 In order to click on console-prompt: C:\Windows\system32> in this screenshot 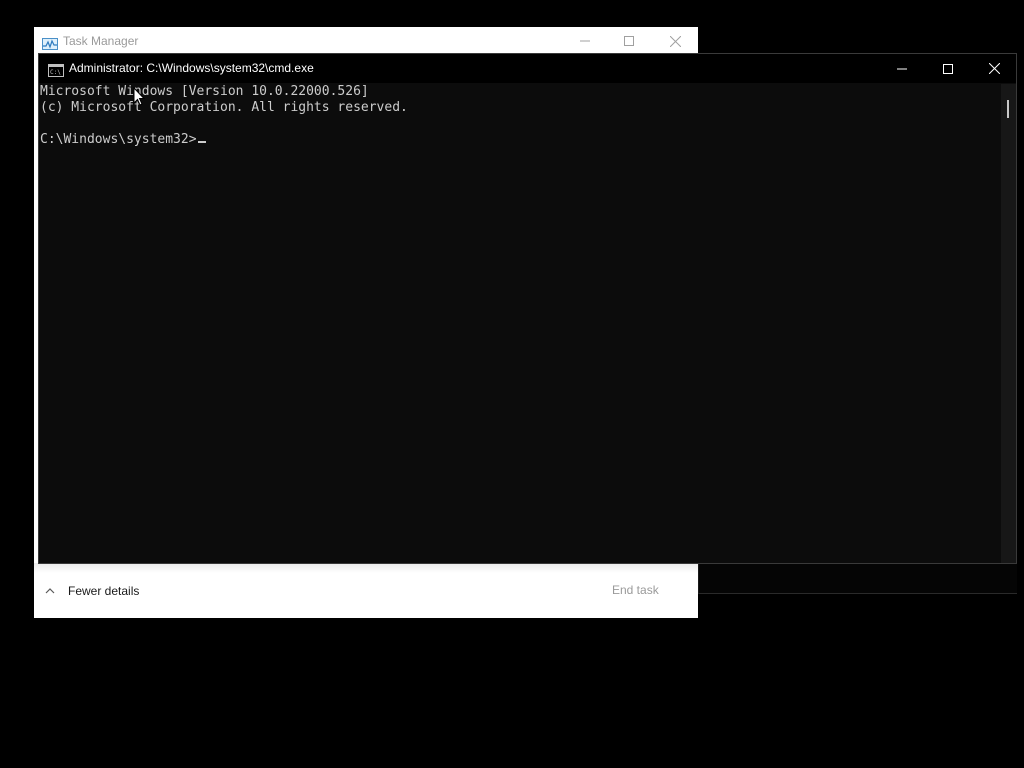, I will do `click(118, 139)`.